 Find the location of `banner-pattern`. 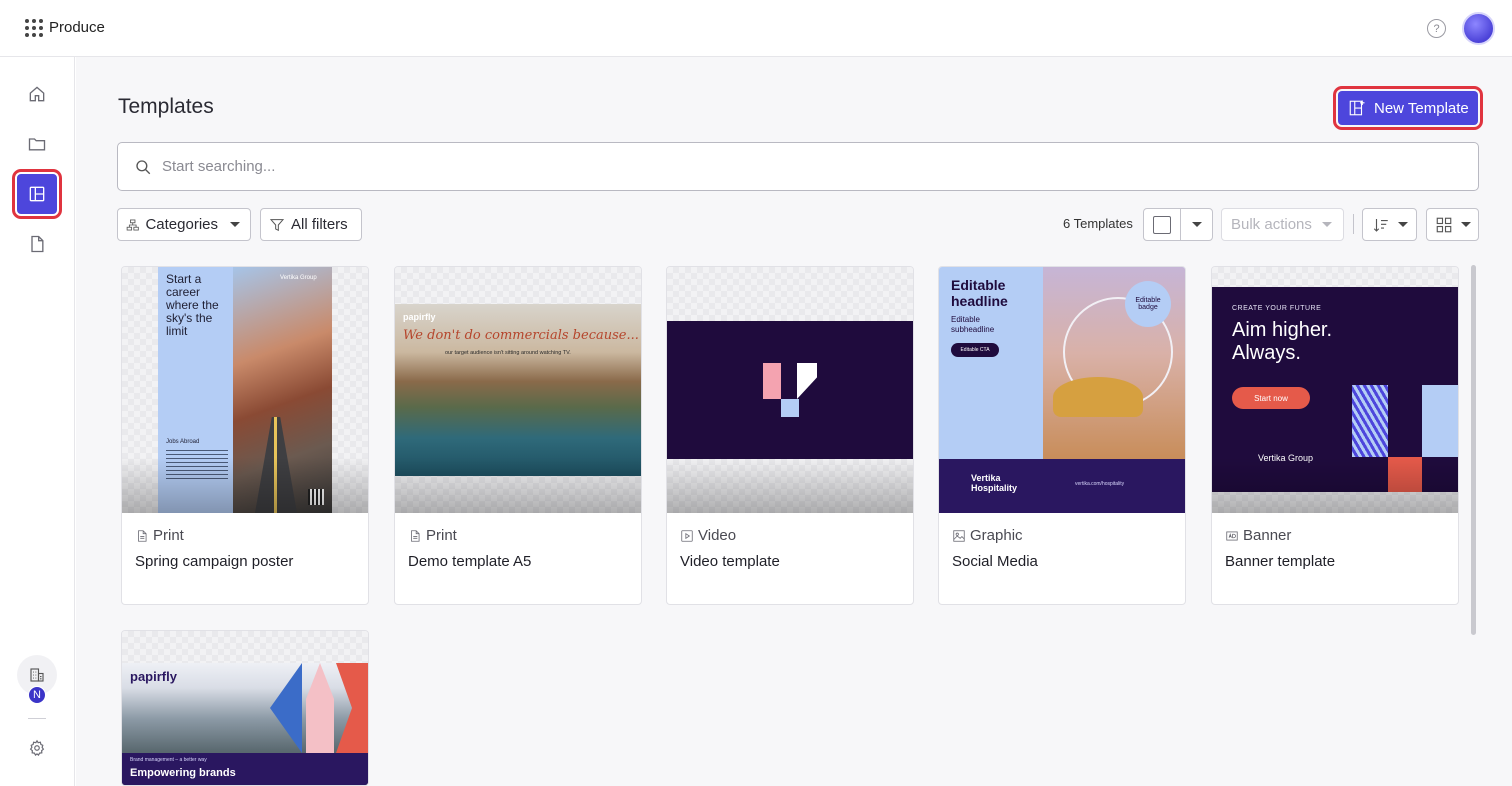

banner-pattern is located at coordinates (1370, 421).